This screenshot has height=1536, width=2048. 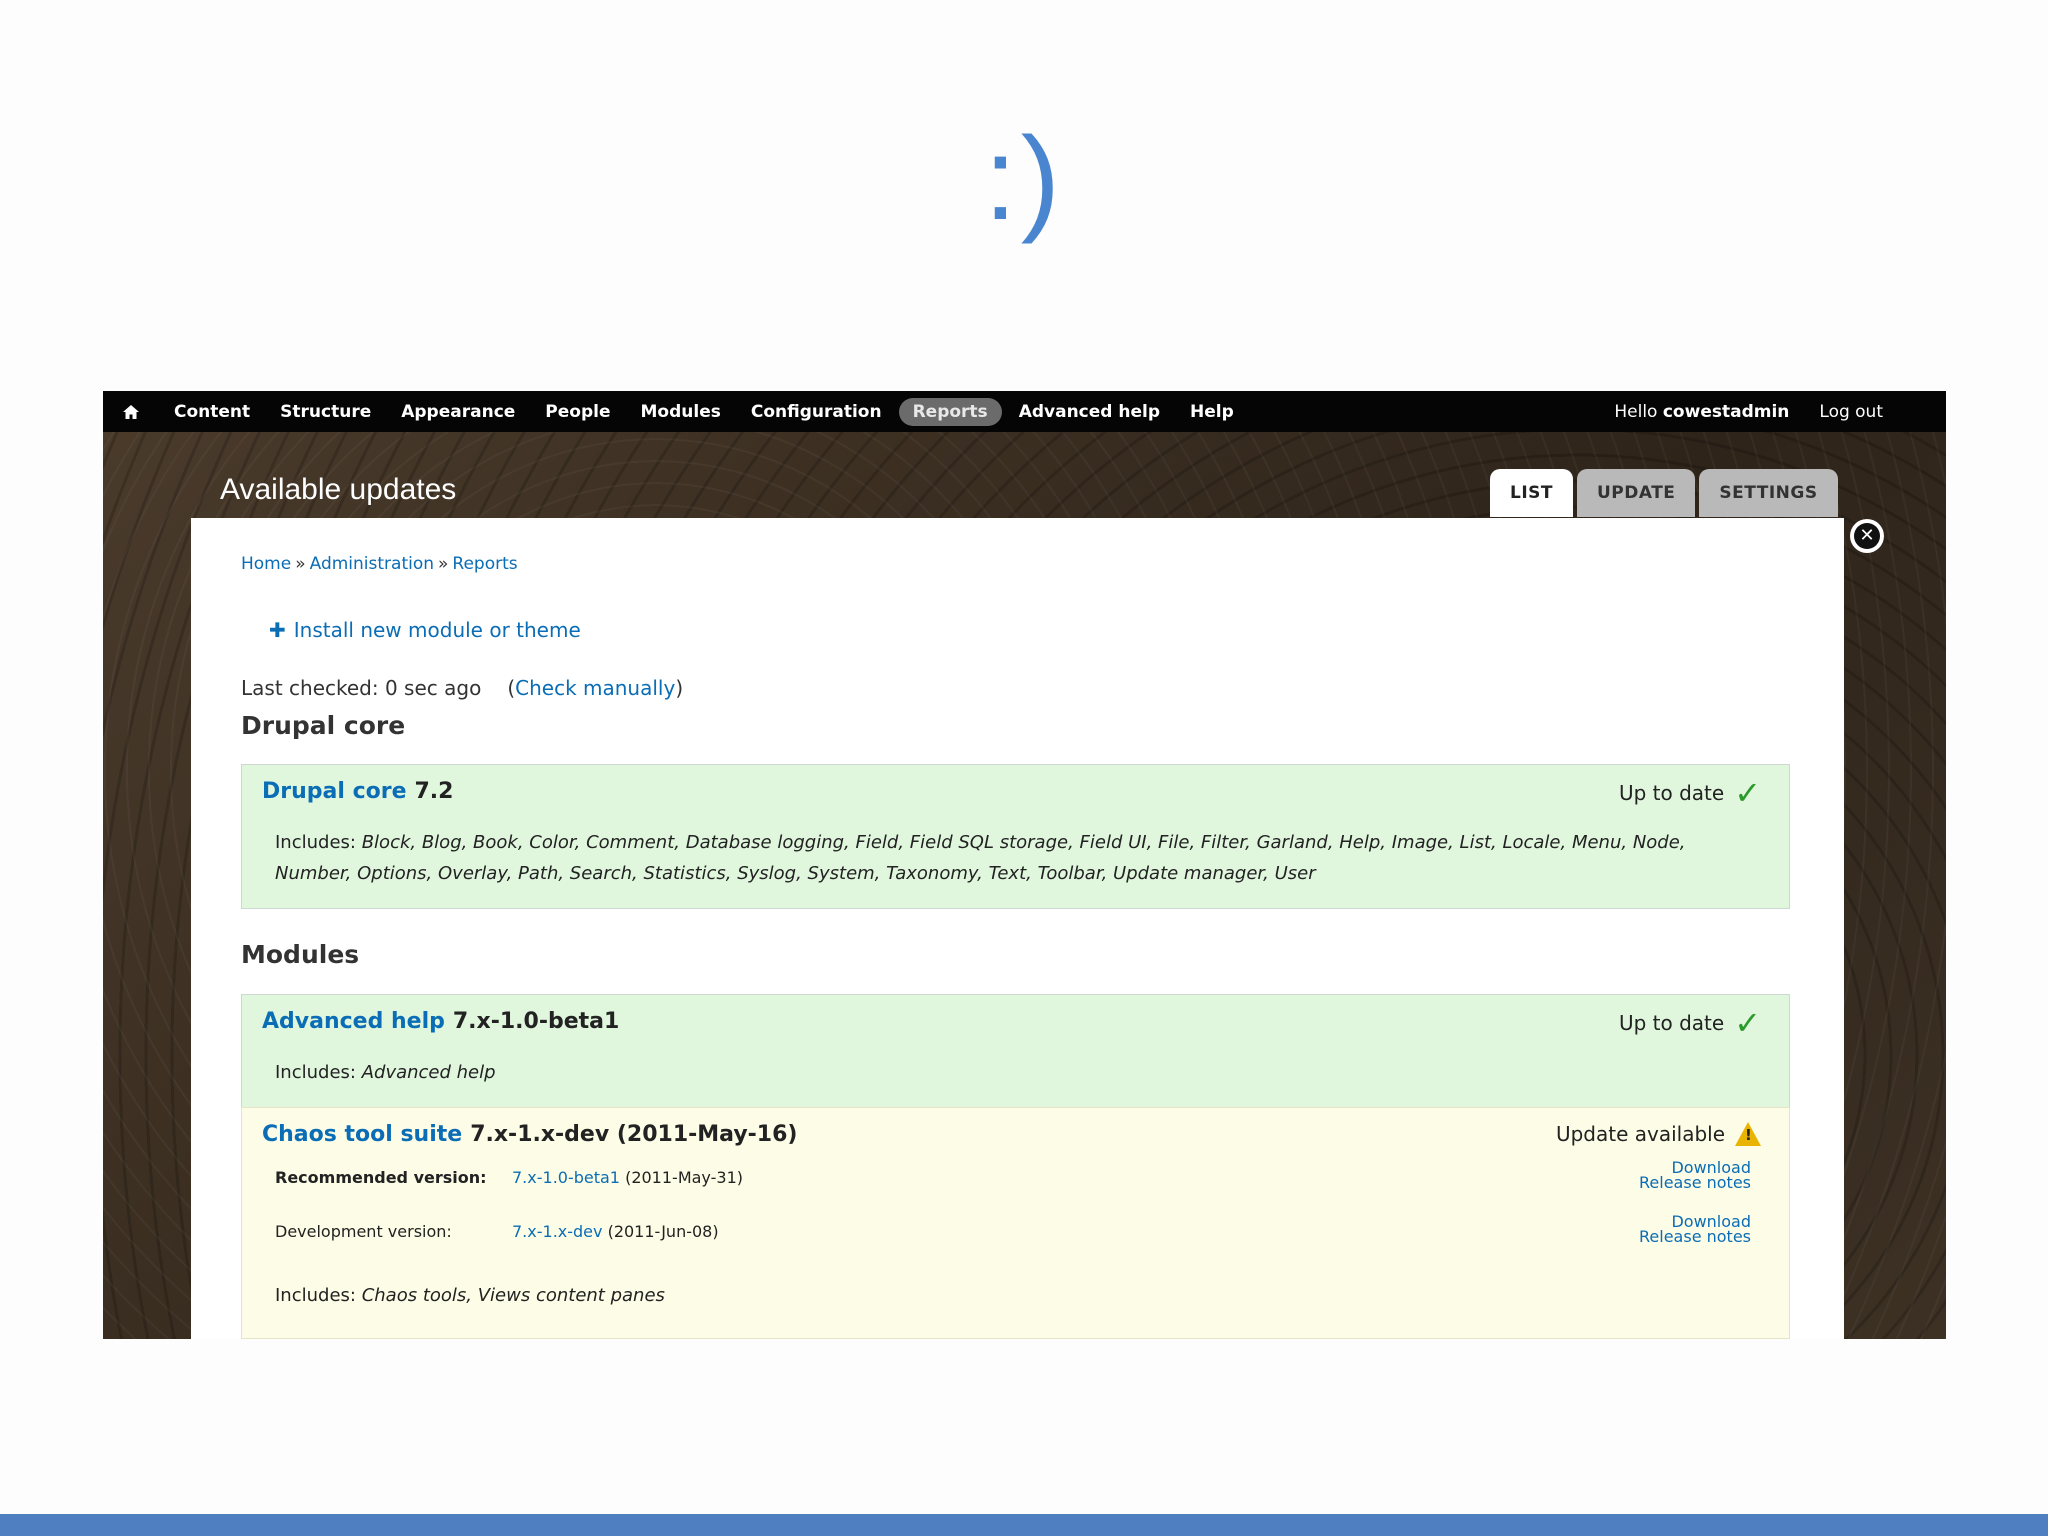 What do you see at coordinates (1748, 1134) in the screenshot?
I see `warning-icon: !` at bounding box center [1748, 1134].